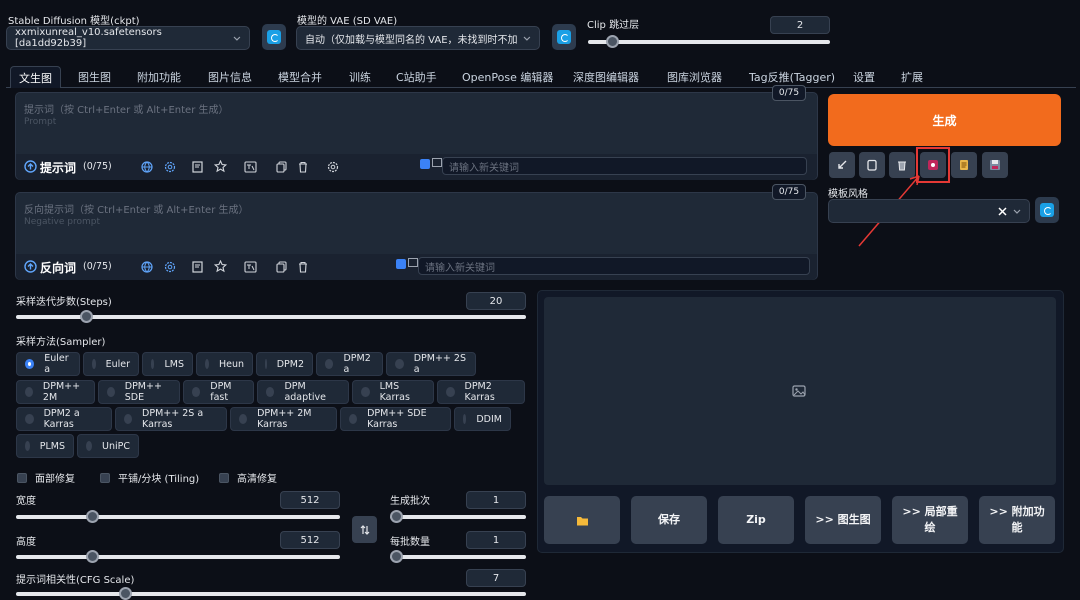 This screenshot has width=1080, height=600. I want to click on steps-slider, so click(271, 316).